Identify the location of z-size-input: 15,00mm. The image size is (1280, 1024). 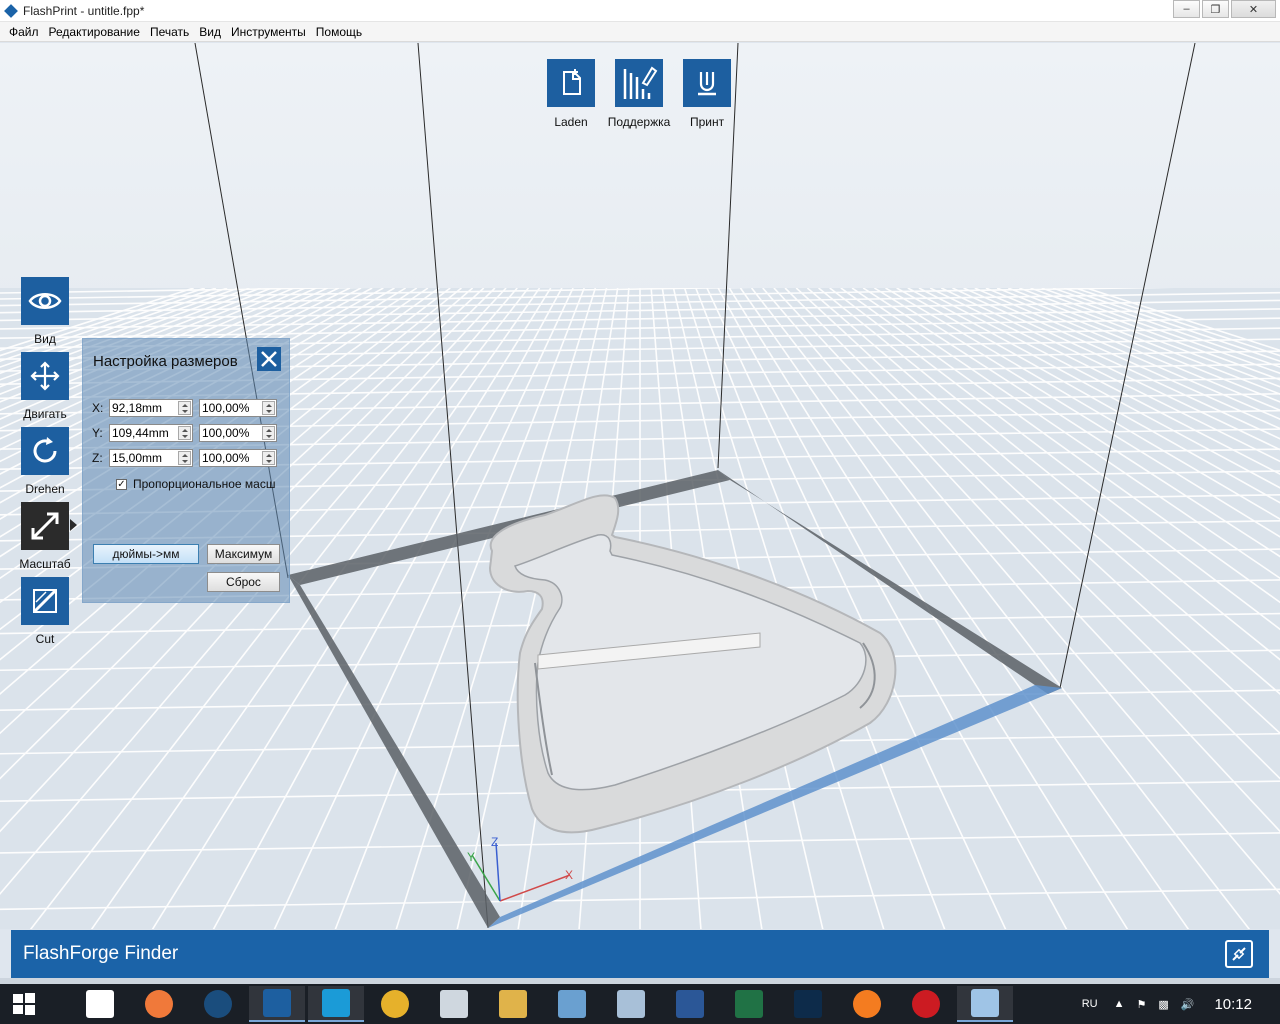
(151, 458).